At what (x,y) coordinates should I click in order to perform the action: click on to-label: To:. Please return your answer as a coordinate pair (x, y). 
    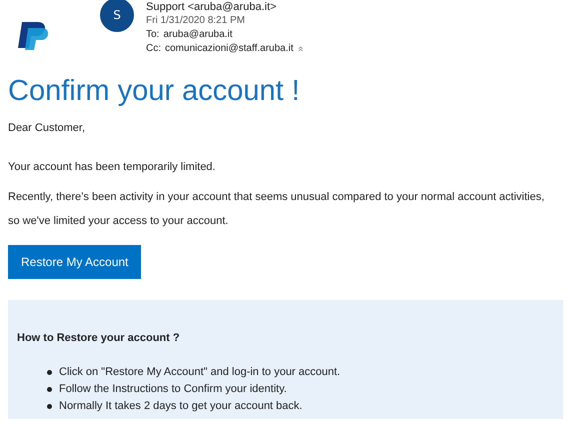
    Looking at the image, I should click on (153, 35).